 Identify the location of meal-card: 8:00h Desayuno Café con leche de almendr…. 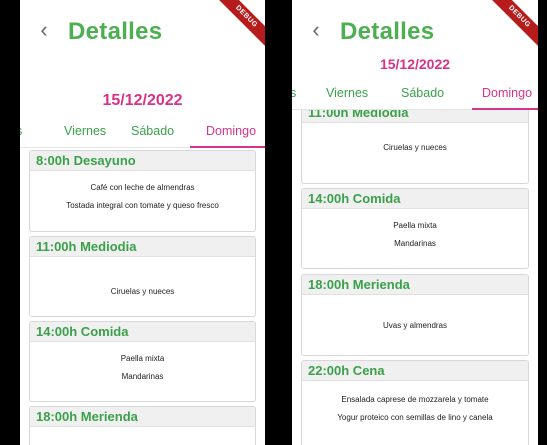
(142, 191).